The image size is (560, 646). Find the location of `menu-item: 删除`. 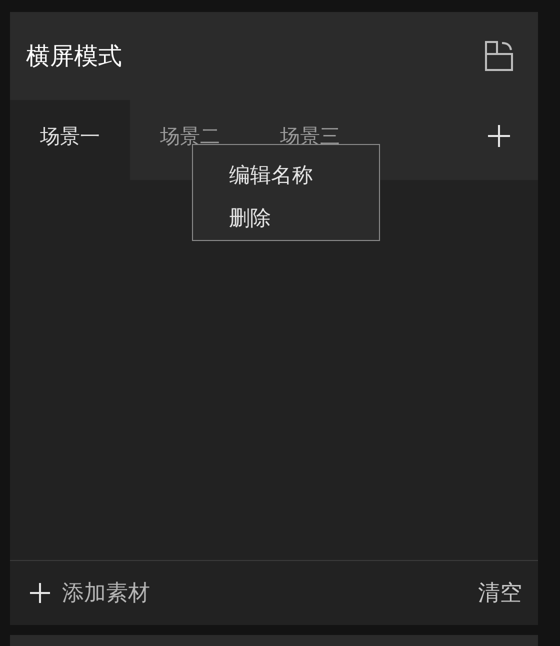

menu-item: 删除 is located at coordinates (286, 218).